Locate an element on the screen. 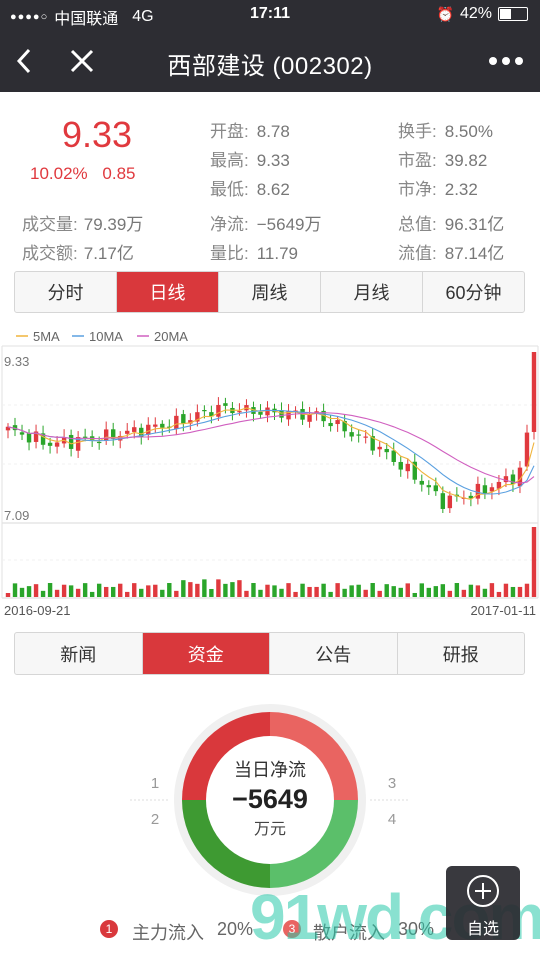  y-min-label: 7.09 is located at coordinates (16, 515).